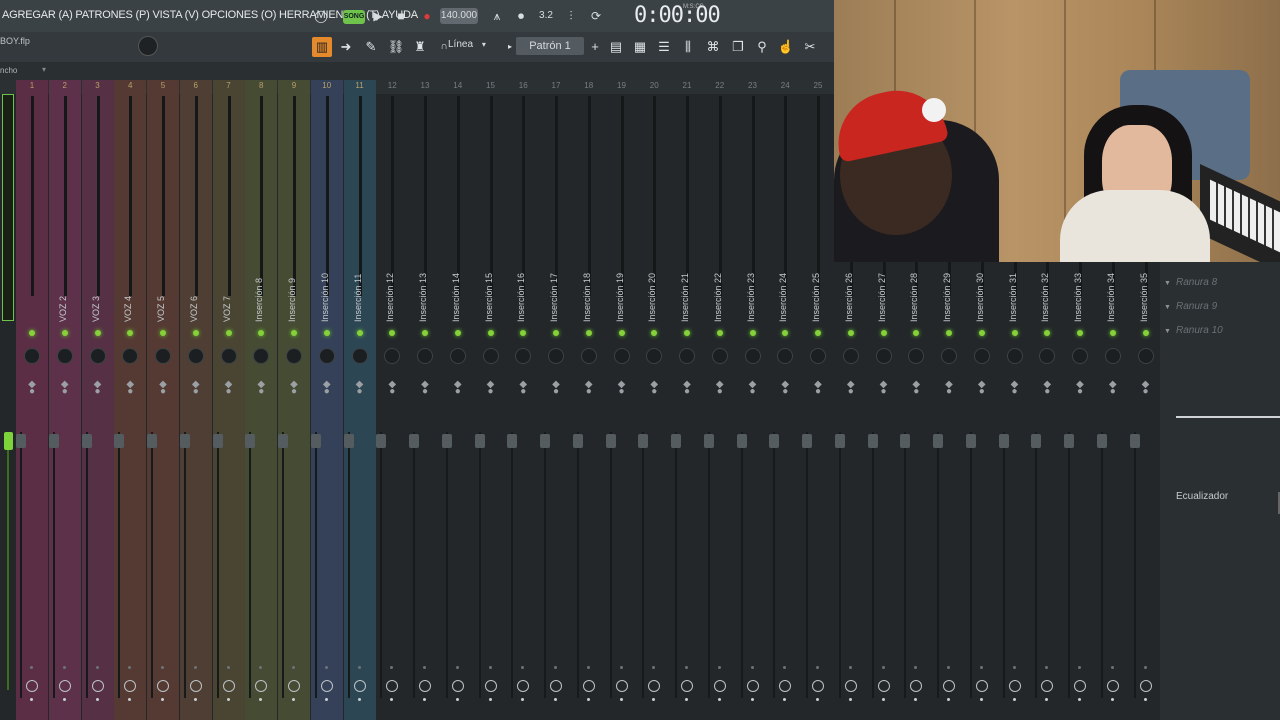  I want to click on stop-icon: ■, so click(401, 16).